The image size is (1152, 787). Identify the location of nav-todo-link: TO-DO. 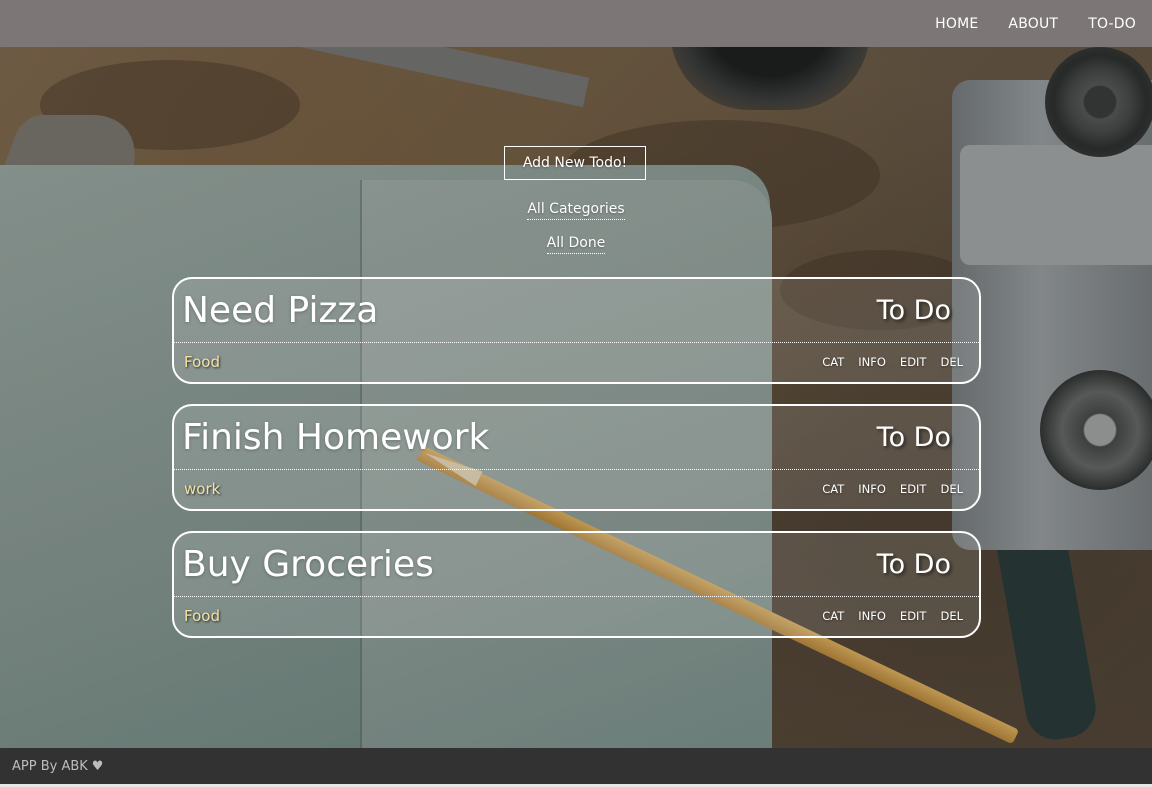
(1112, 24).